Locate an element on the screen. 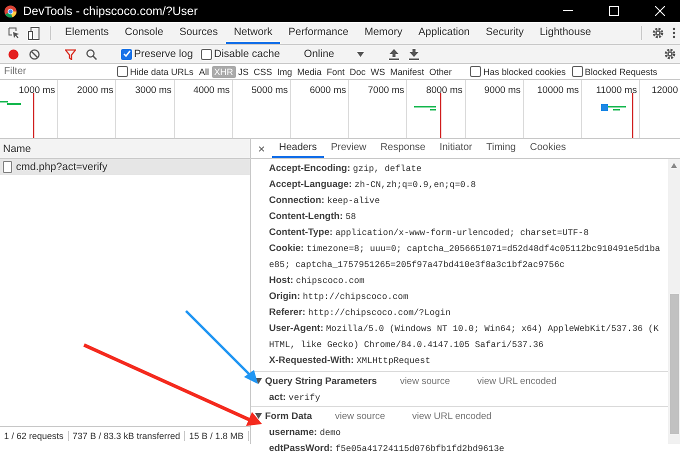  header-line: Content-Length: 58 is located at coordinates (313, 217).